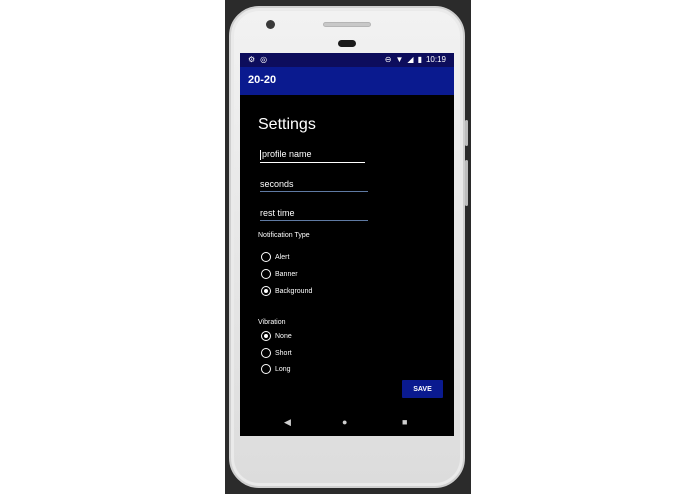  What do you see at coordinates (399, 59) in the screenshot?
I see `wifi-icon: ▼` at bounding box center [399, 59].